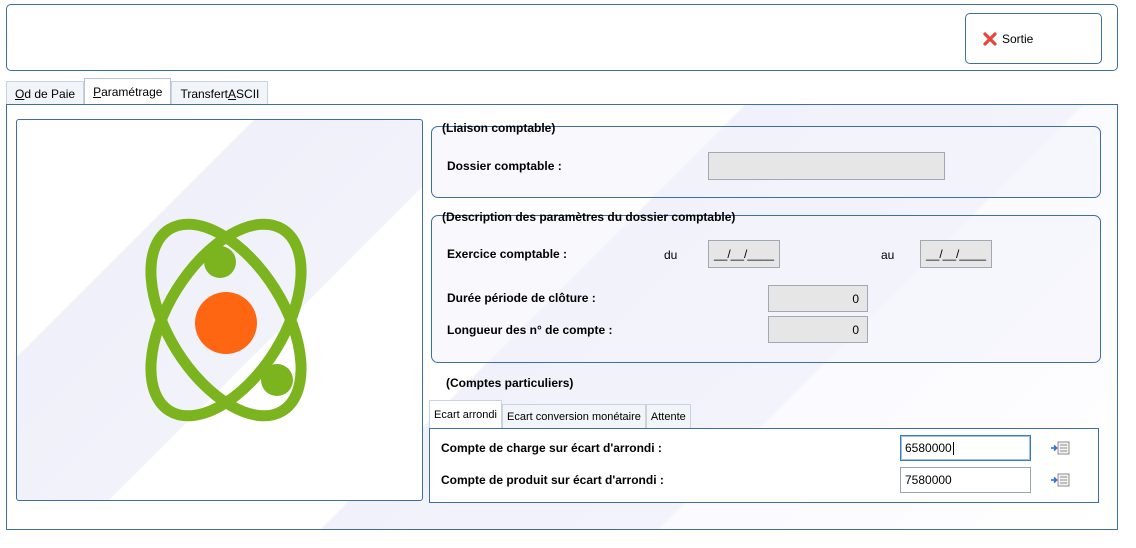  Describe the element at coordinates (552, 480) in the screenshot. I see `produit-label: Compte de produit sur écart d'arrondi :` at that location.